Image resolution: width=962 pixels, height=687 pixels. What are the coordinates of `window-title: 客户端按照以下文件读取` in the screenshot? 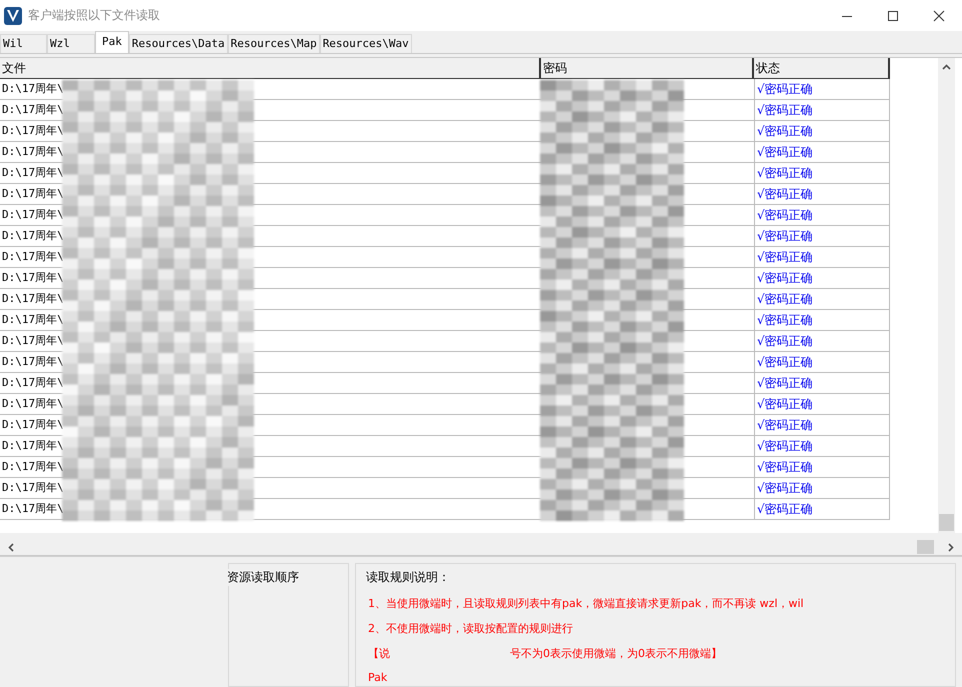 It's located at (94, 15).